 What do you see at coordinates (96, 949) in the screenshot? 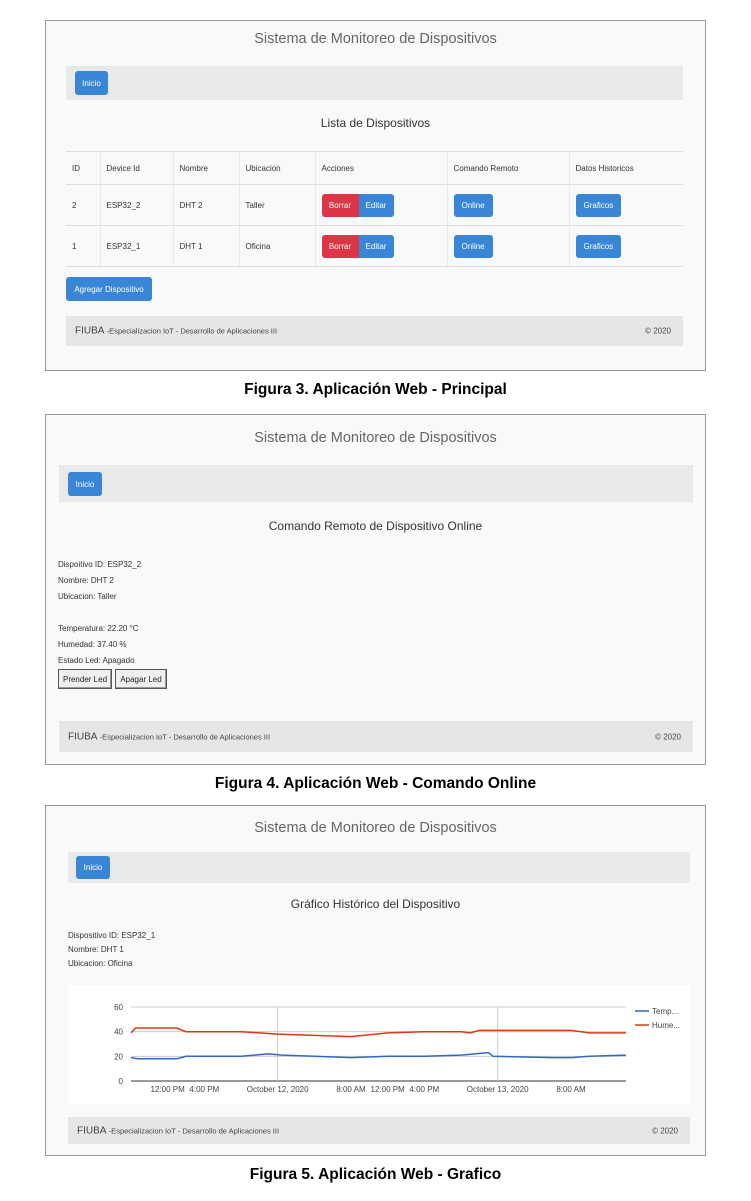
I see `device-name-text: Nombre: DHT 1` at bounding box center [96, 949].